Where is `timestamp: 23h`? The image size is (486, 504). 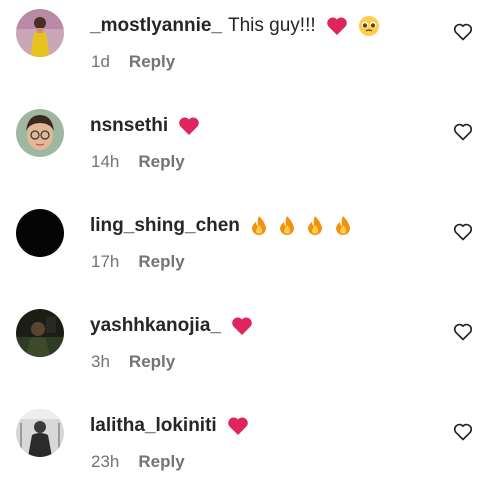 timestamp: 23h is located at coordinates (105, 461).